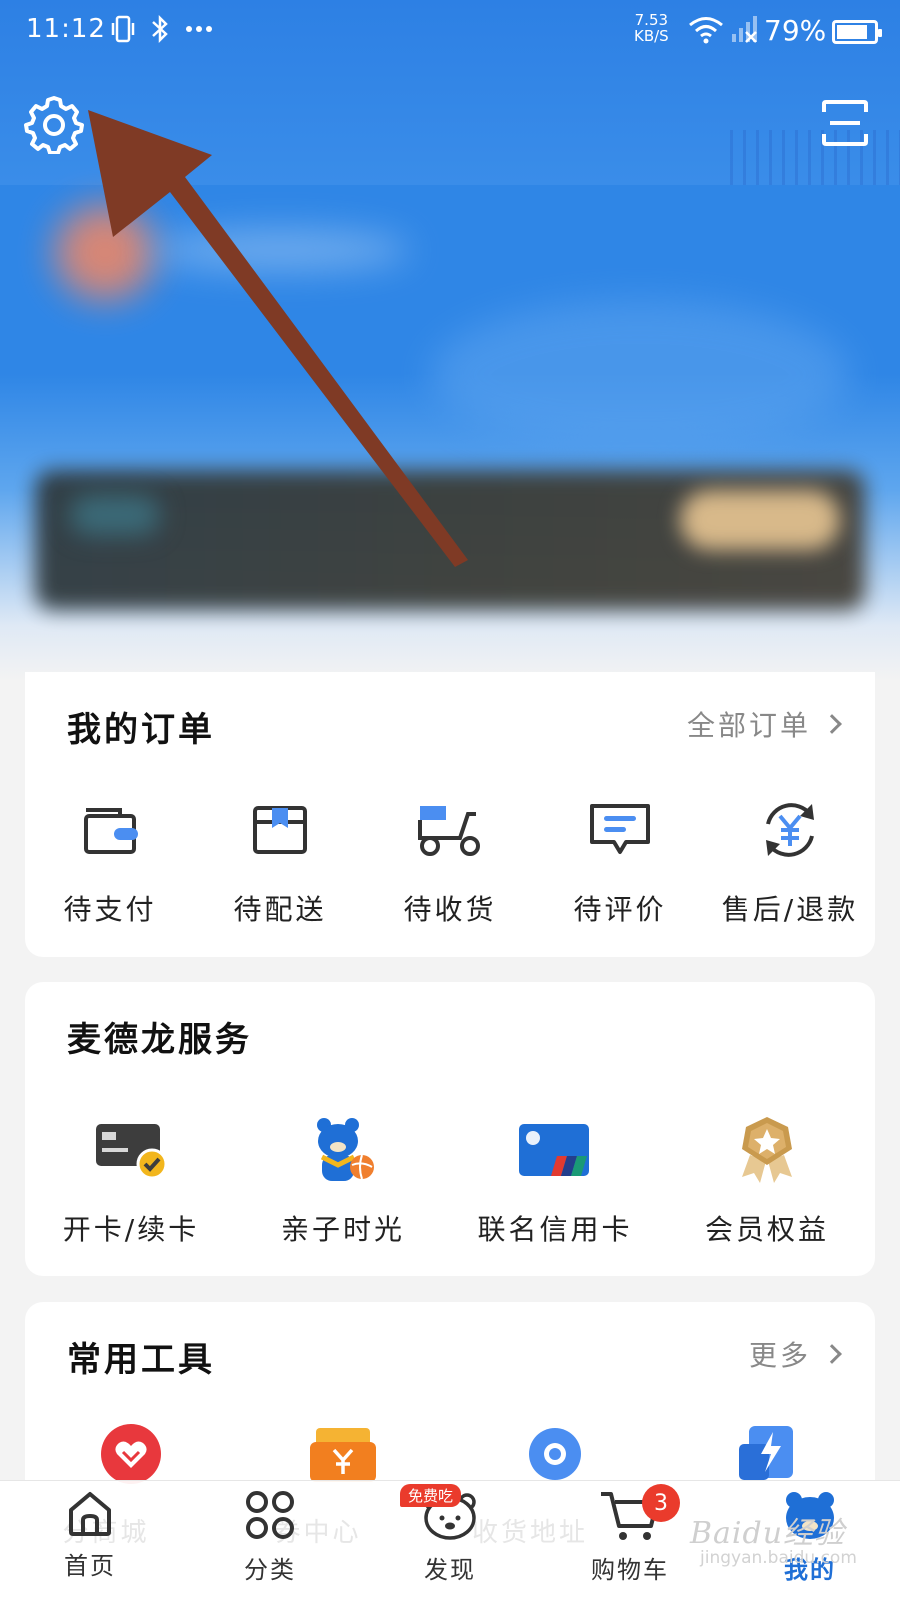 The width and height of the screenshot is (900, 1600). What do you see at coordinates (90, 1566) in the screenshot?
I see `nav-home-label: 首页` at bounding box center [90, 1566].